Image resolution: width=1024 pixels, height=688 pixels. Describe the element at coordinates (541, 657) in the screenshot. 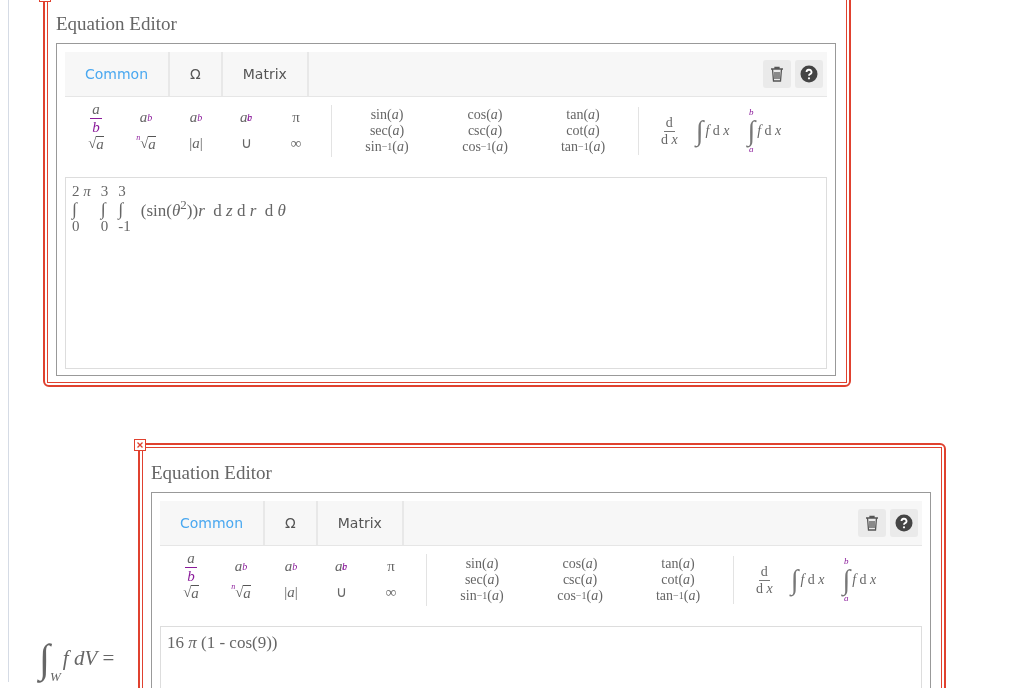

I see `equation-input: 16 π (1 - cos(9))` at that location.